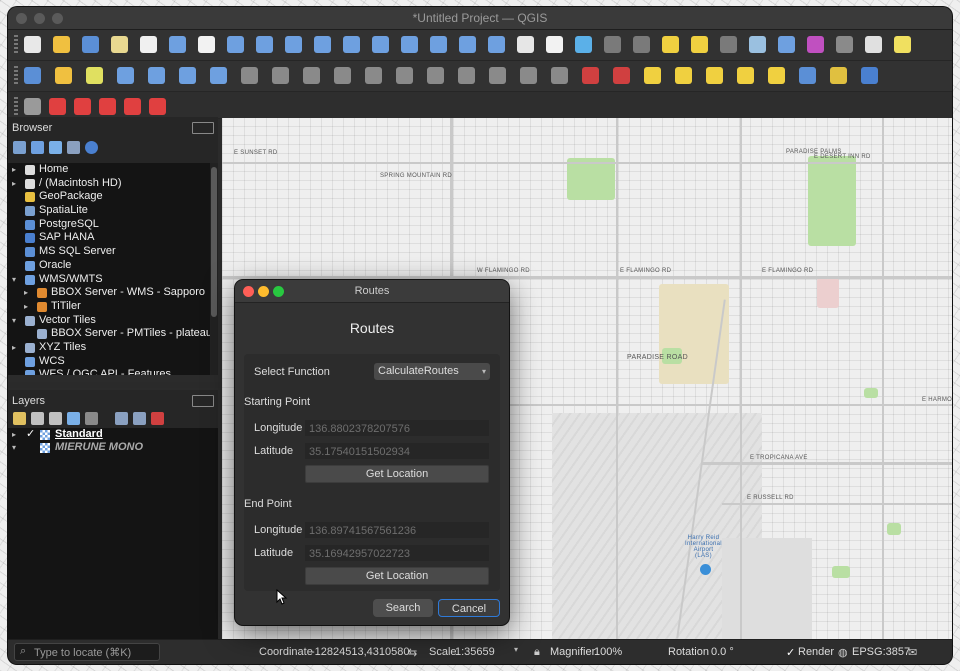 This screenshot has height=671, width=960. What do you see at coordinates (87, 652) in the screenshot?
I see `locate-search-box: ⌕ Type to locate (⌘K)` at bounding box center [87, 652].